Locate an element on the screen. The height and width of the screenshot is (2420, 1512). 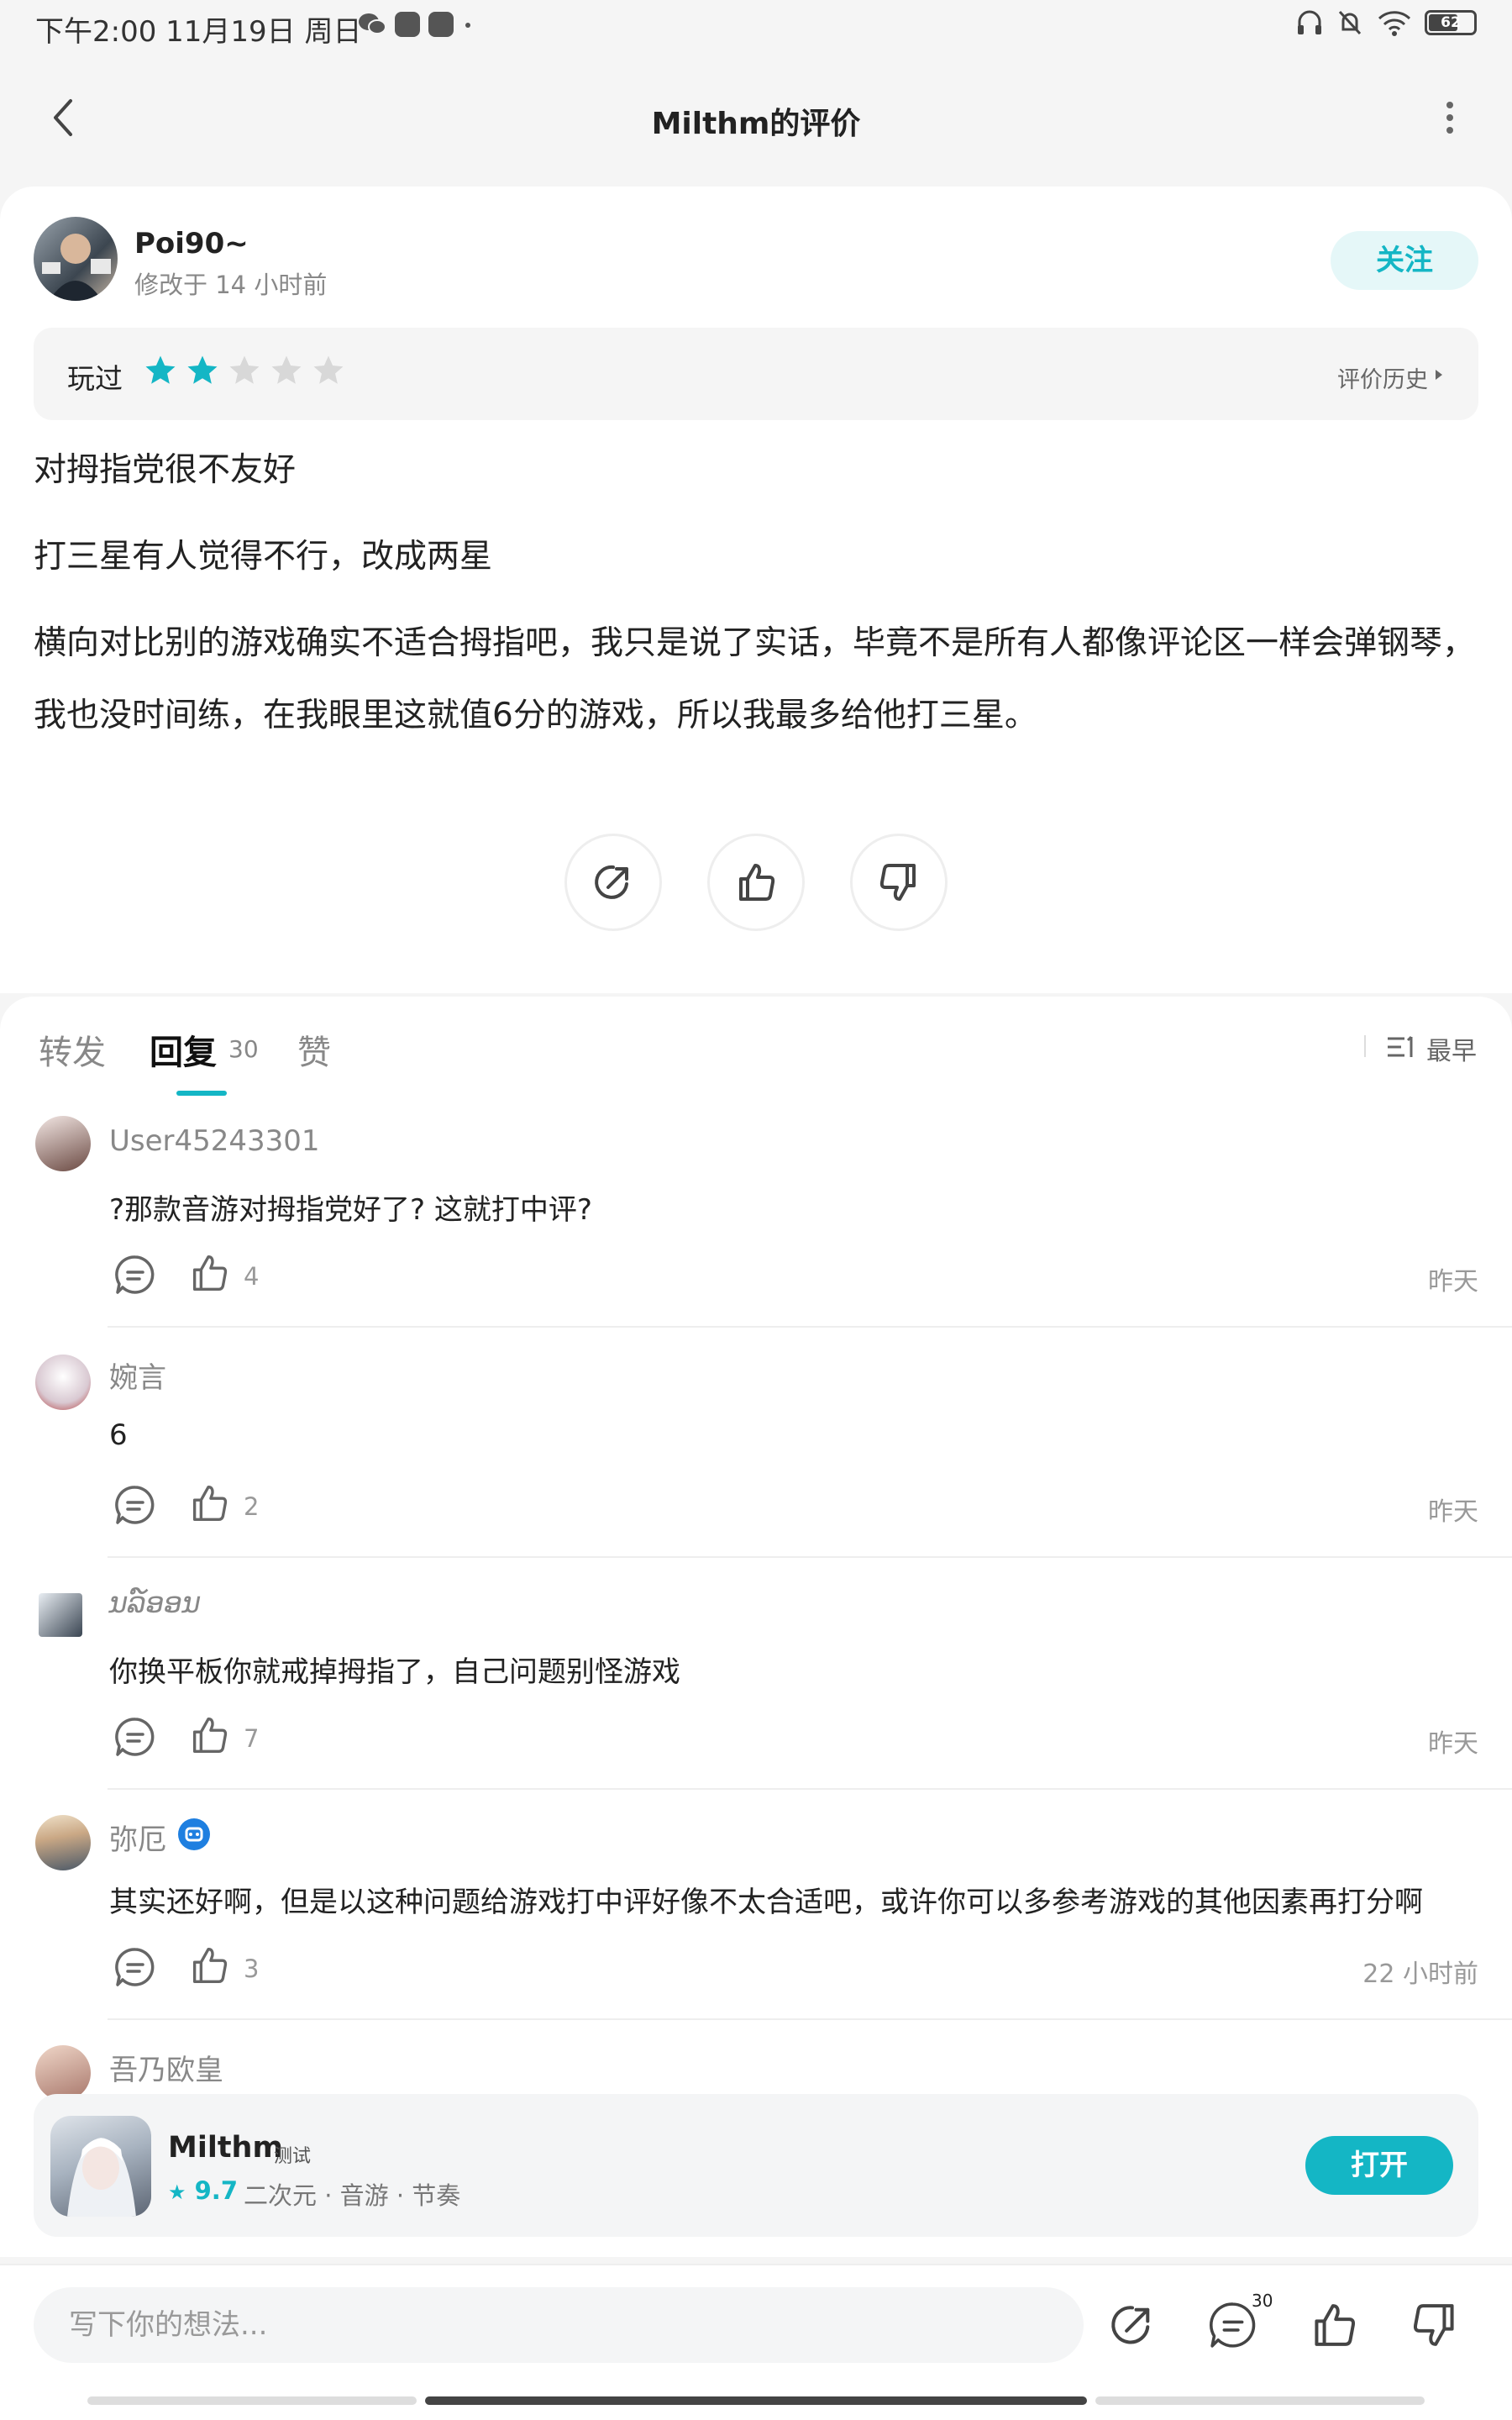
comment-text: 你换平板你就戒掉拇指了，自己问题别怪游戏 is located at coordinates (394, 1672).